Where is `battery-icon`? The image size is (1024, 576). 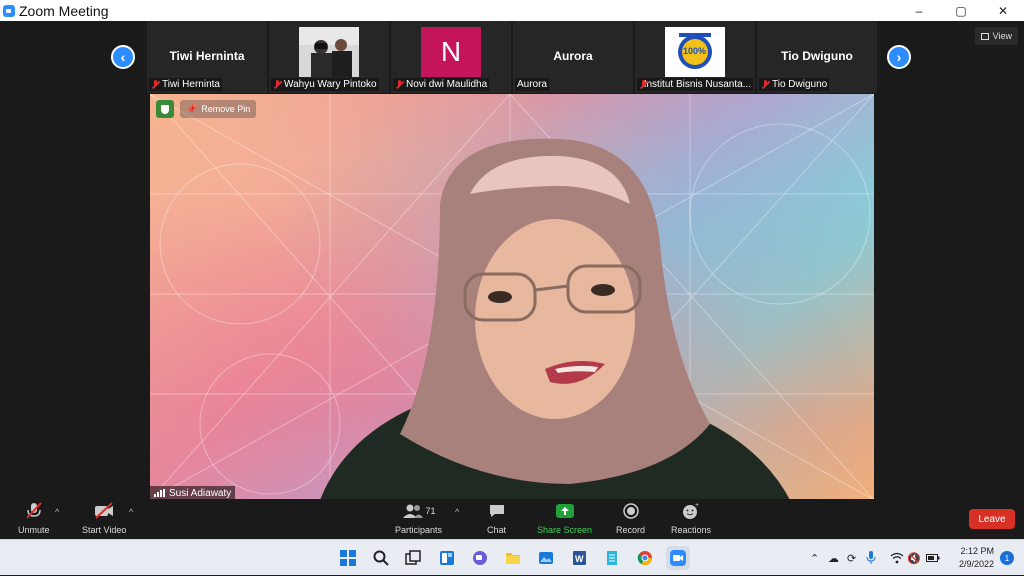
battery-icon is located at coordinates (933, 558).